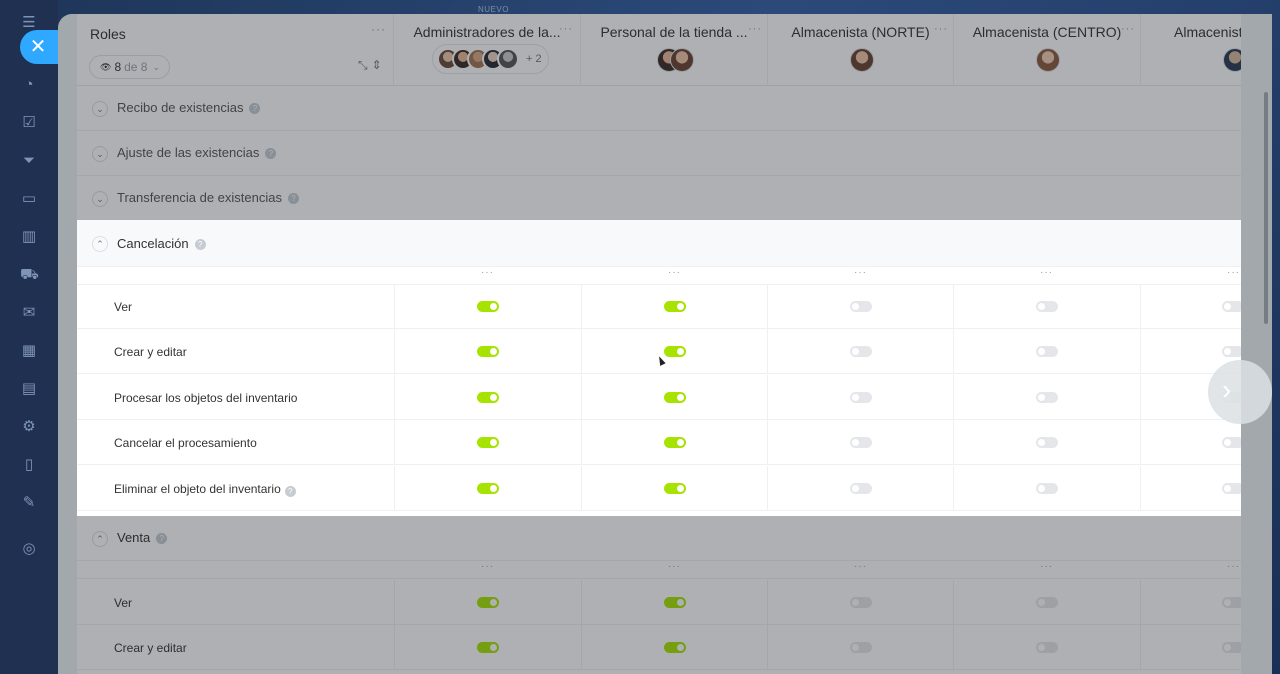  What do you see at coordinates (1227, 389) in the screenshot?
I see `chevron-right-icon: ›` at bounding box center [1227, 389].